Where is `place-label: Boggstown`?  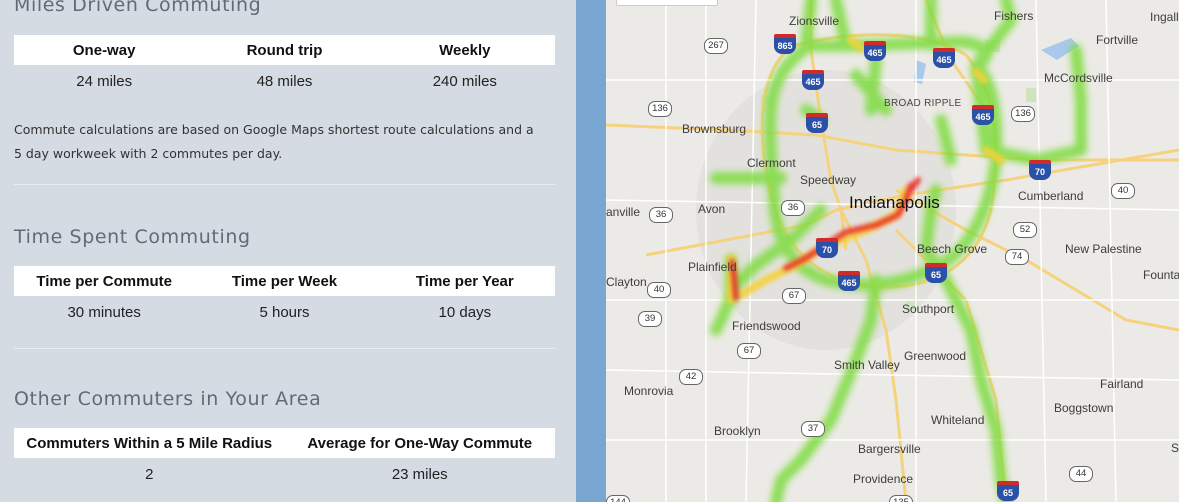 place-label: Boggstown is located at coordinates (1084, 408).